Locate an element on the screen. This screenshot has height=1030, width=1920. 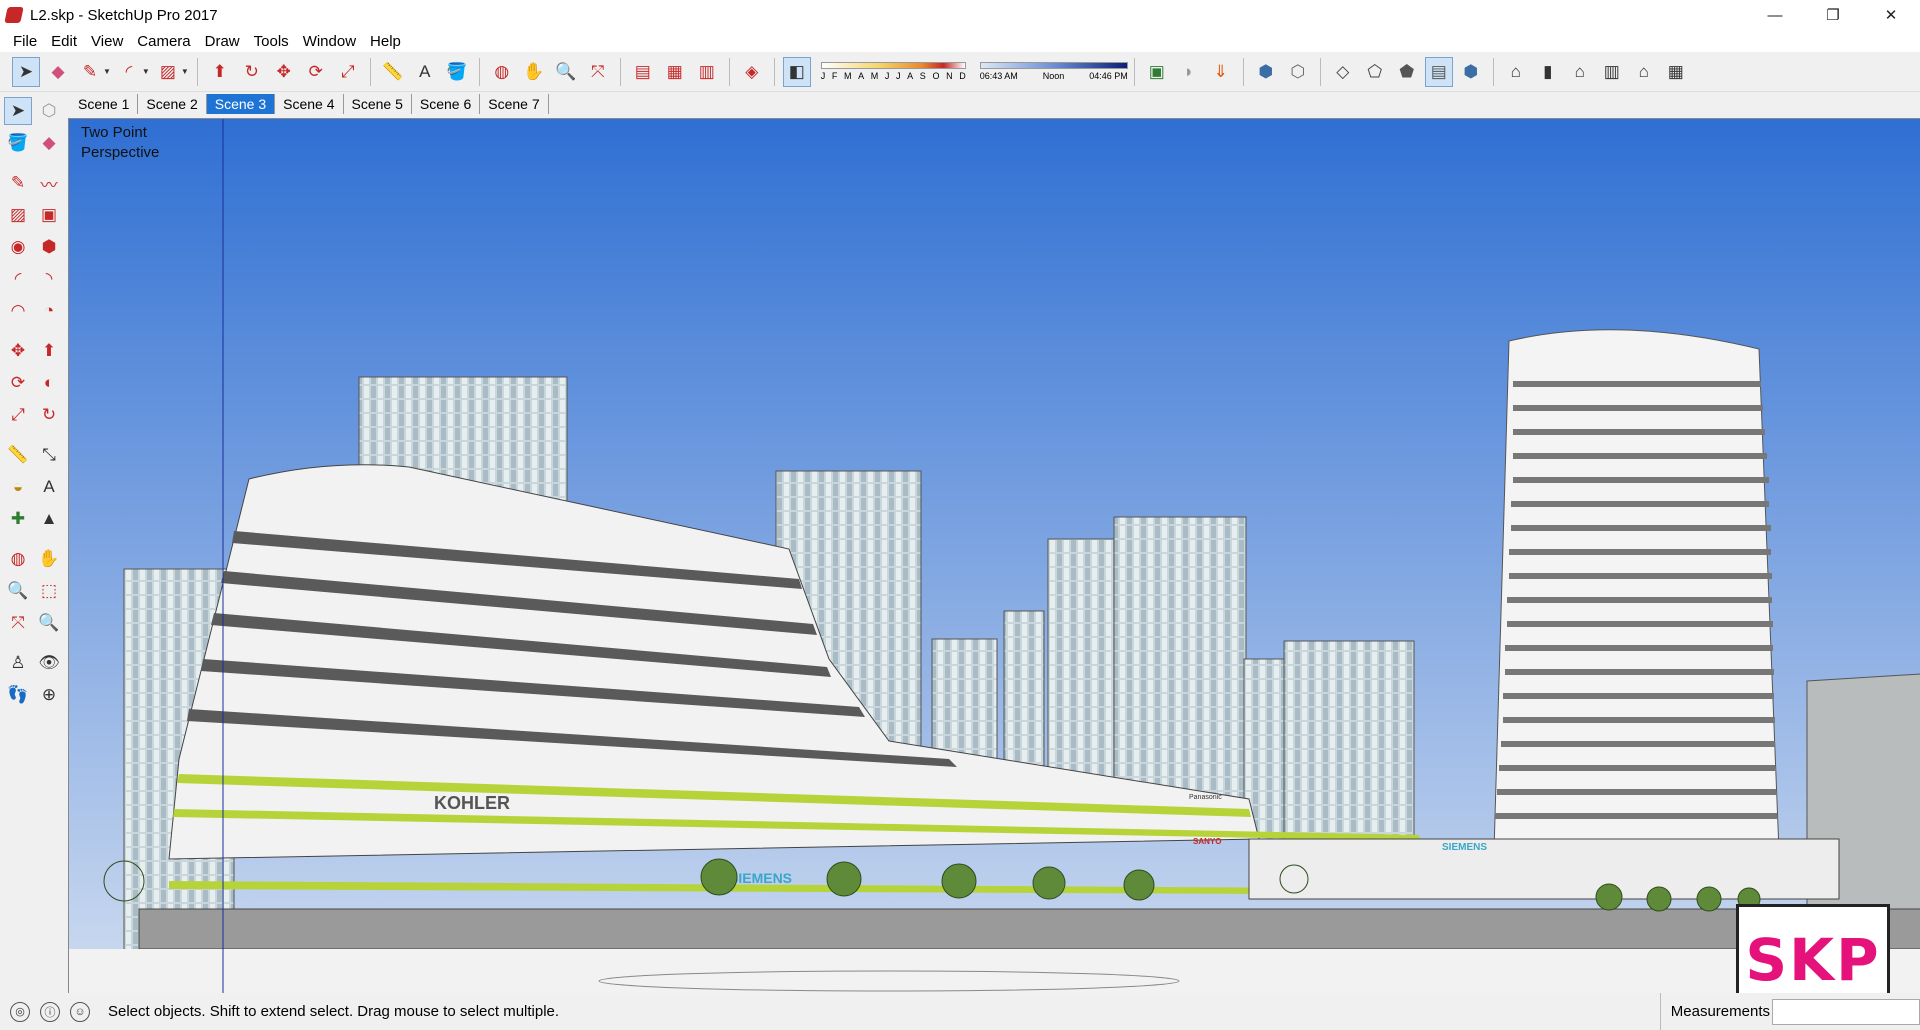
section-plane-icon: ⊕ is located at coordinates (49, 695).